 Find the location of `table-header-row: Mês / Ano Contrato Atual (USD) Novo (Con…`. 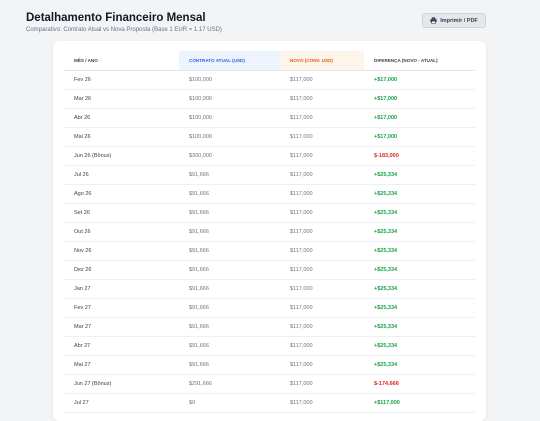

table-header-row: Mês / Ano Contrato Atual (USD) Novo (Con… is located at coordinates (269, 61).